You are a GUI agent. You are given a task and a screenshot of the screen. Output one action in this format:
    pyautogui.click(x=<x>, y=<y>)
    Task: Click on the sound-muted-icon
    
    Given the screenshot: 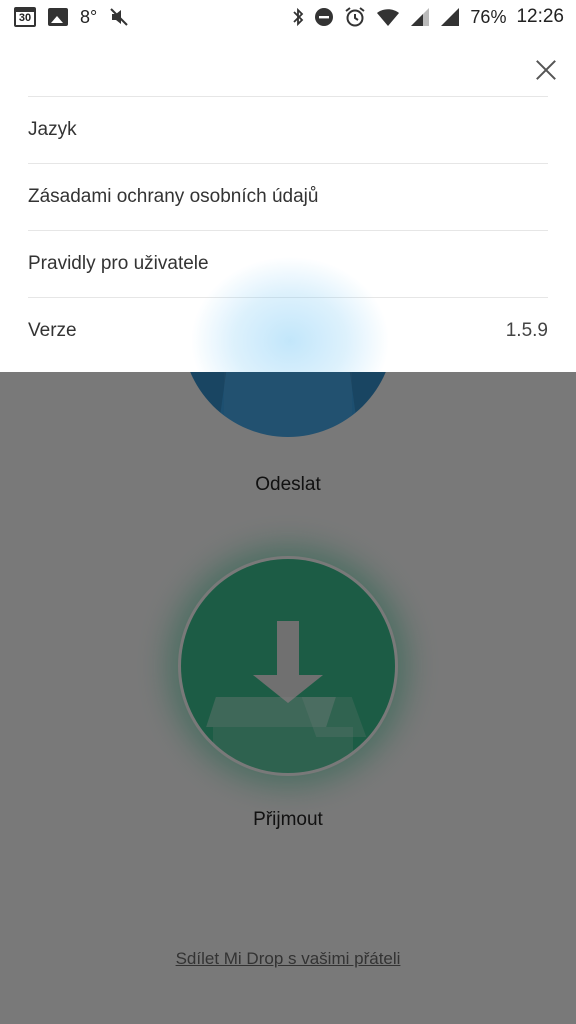 What is the action you would take?
    pyautogui.click(x=119, y=17)
    